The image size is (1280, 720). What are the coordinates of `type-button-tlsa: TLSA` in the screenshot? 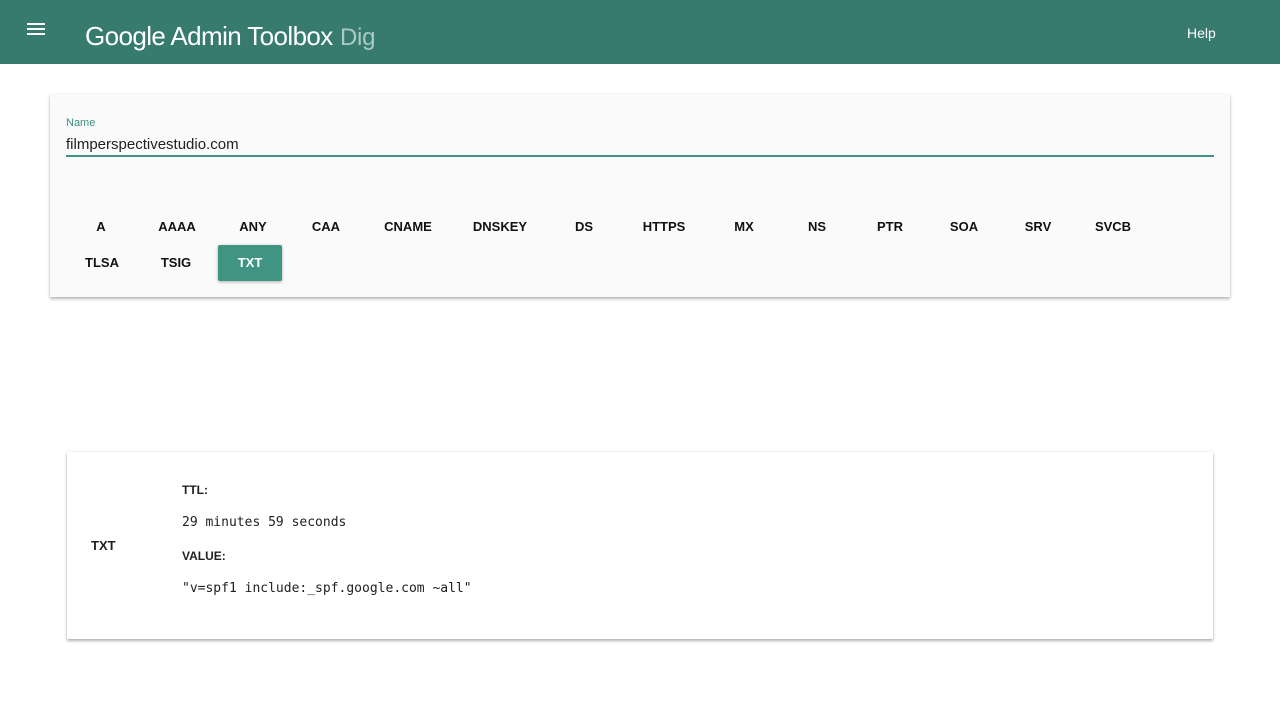 It's located at (102, 263).